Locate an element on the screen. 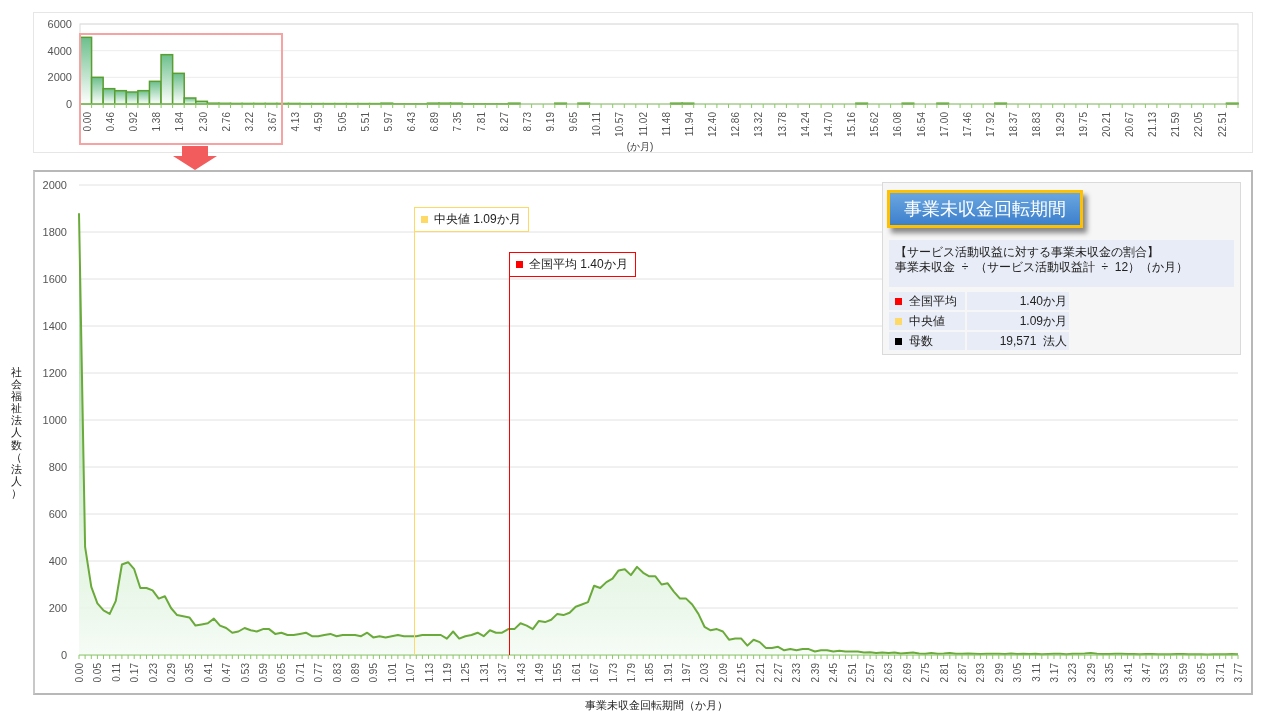  axis-tick-label: 1400 is located at coordinates (54, 326).